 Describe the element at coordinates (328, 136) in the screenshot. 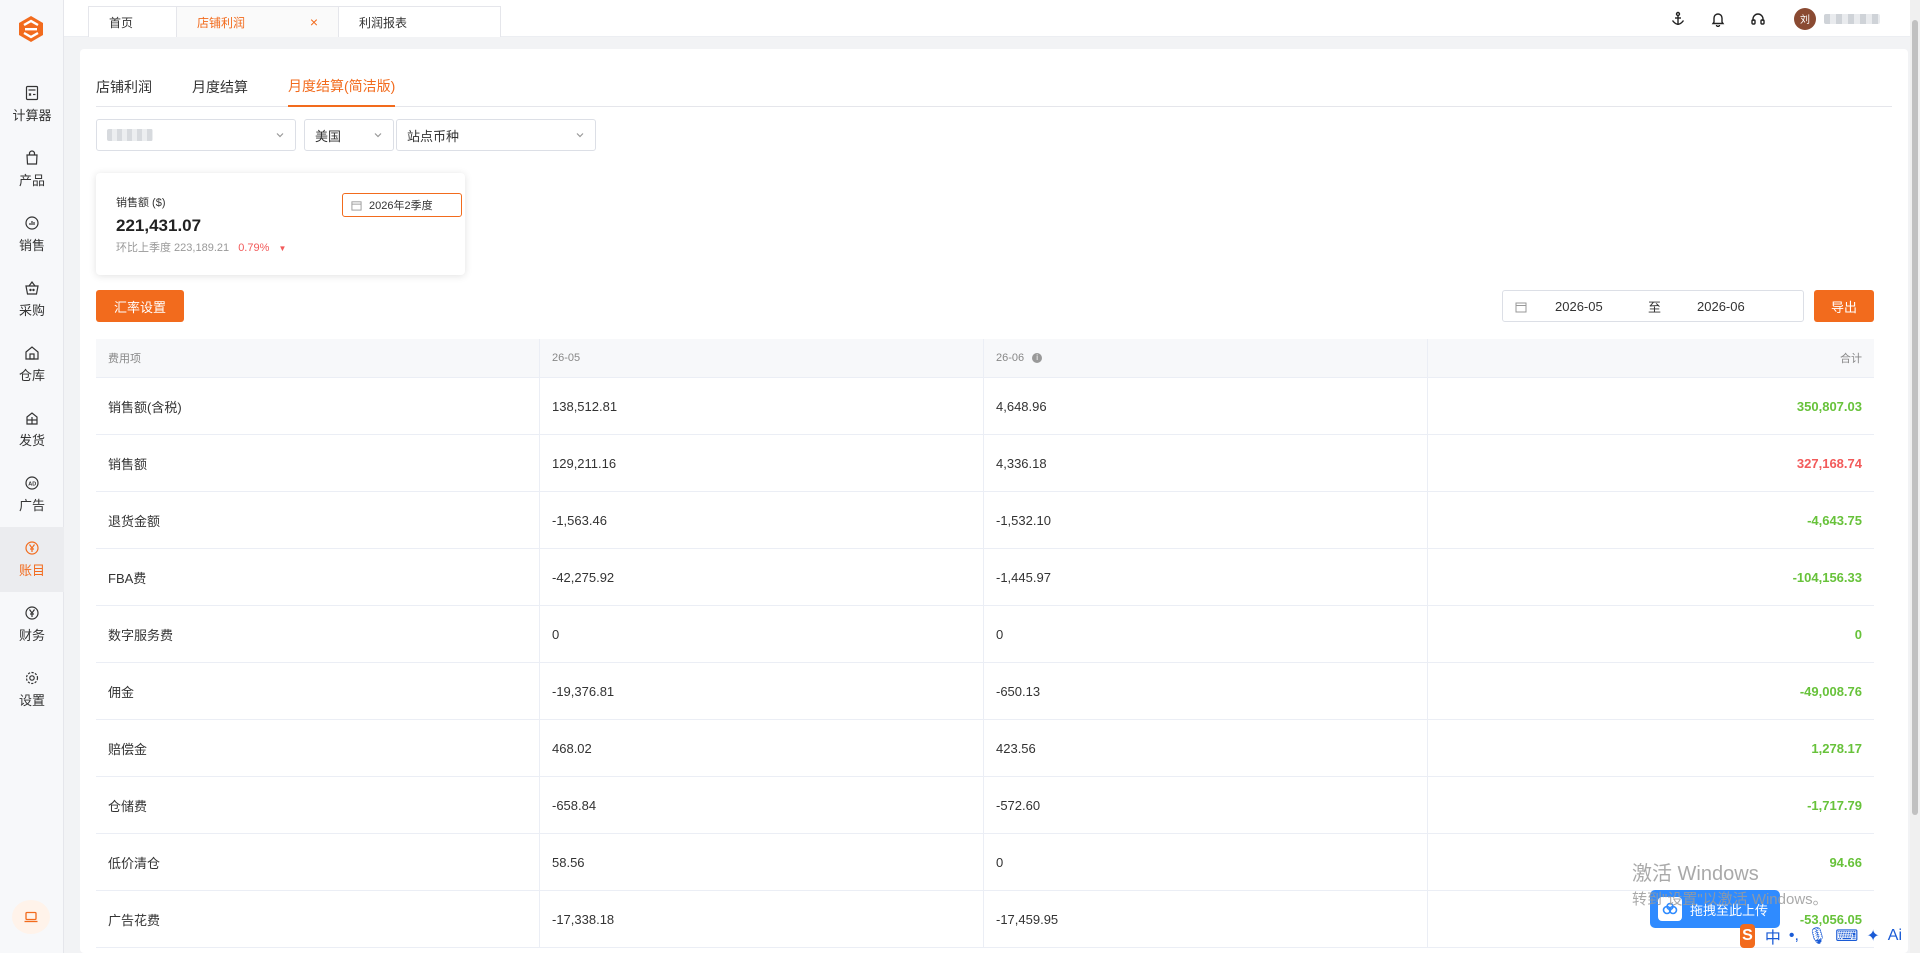

I see `country-value: 美国` at that location.